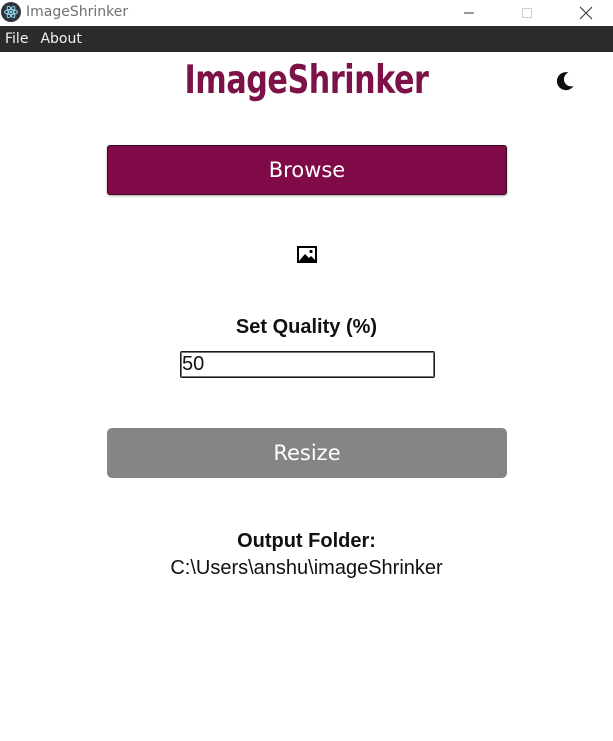 The width and height of the screenshot is (613, 741). I want to click on close-button, so click(586, 13).